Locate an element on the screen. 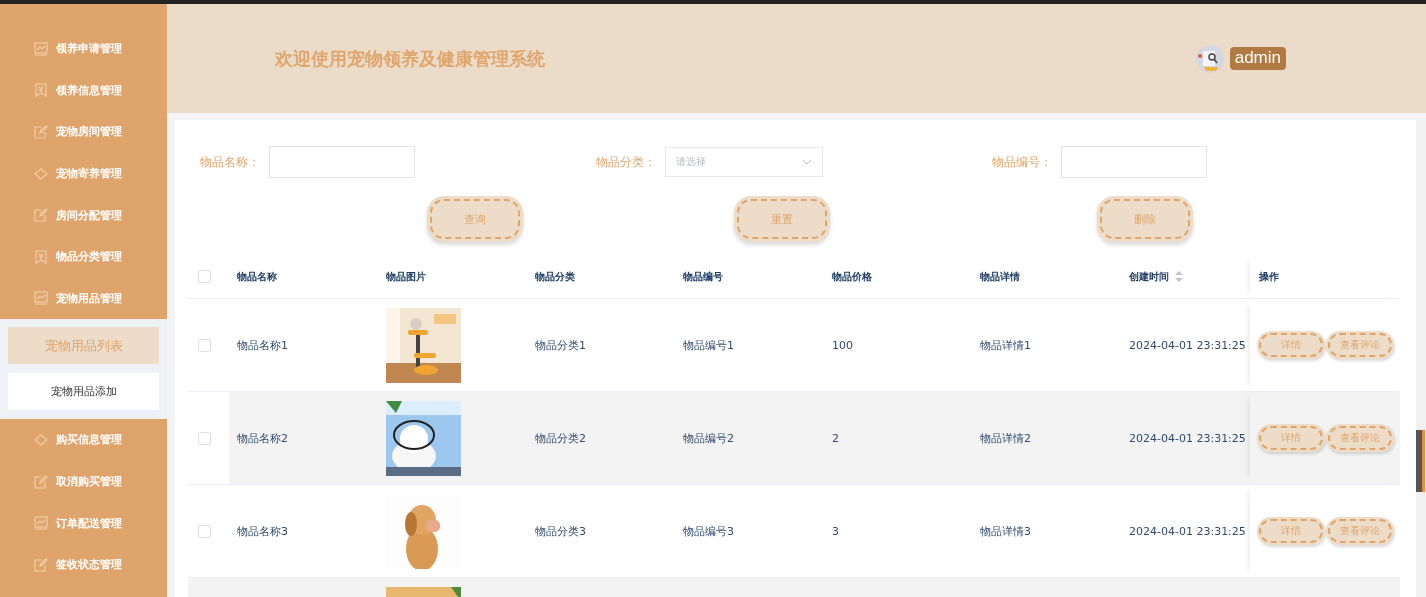 The height and width of the screenshot is (597, 1426). table-cell: 物品详情2 is located at coordinates (1005, 438).